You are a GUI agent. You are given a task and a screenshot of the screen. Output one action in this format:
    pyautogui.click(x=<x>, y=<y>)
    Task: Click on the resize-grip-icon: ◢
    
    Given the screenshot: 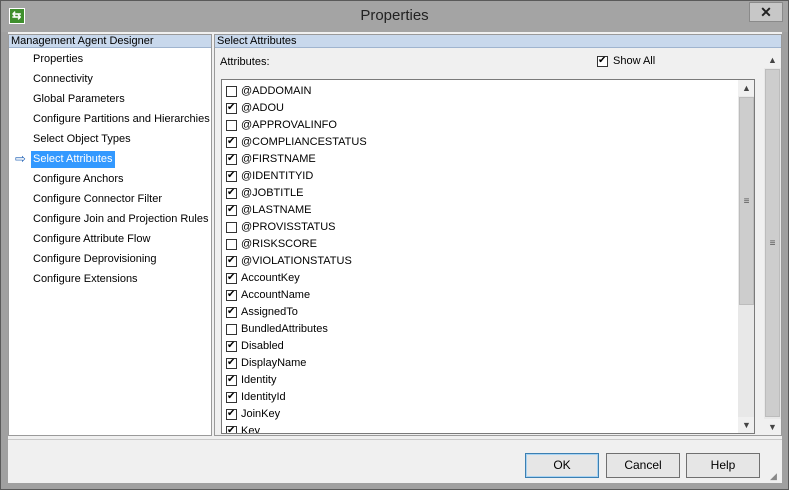 What is the action you would take?
    pyautogui.click(x=775, y=476)
    